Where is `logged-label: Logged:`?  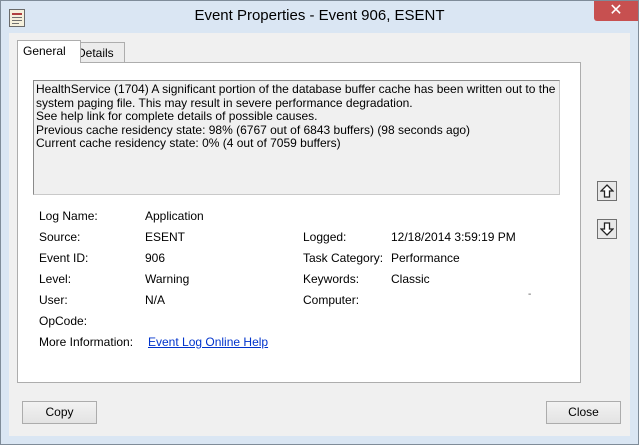 logged-label: Logged: is located at coordinates (325, 237).